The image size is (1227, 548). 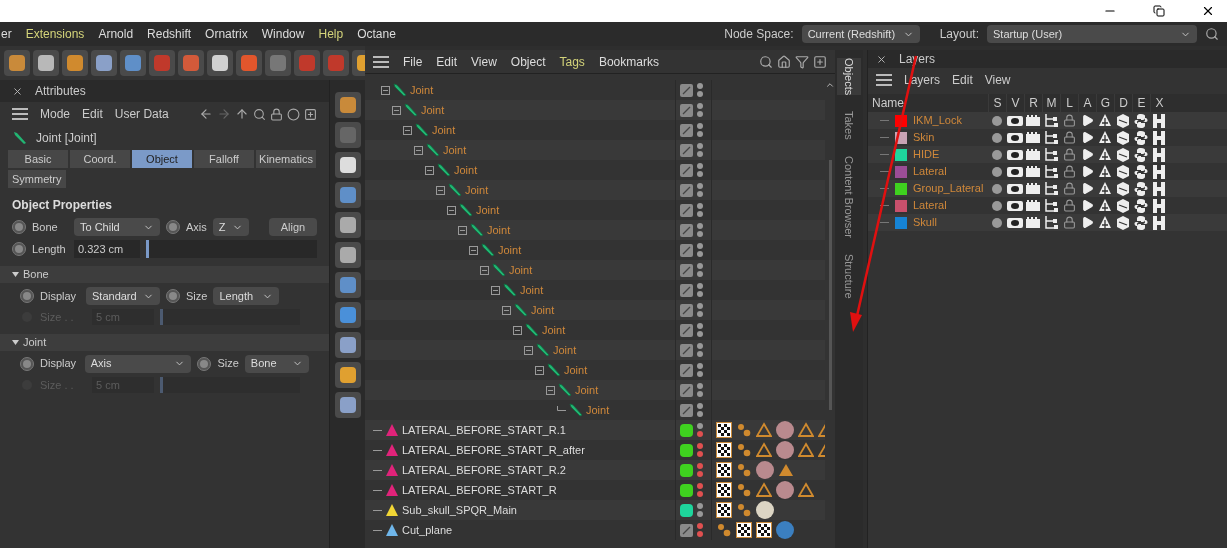 I want to click on menu-item: View, so click(x=484, y=61).